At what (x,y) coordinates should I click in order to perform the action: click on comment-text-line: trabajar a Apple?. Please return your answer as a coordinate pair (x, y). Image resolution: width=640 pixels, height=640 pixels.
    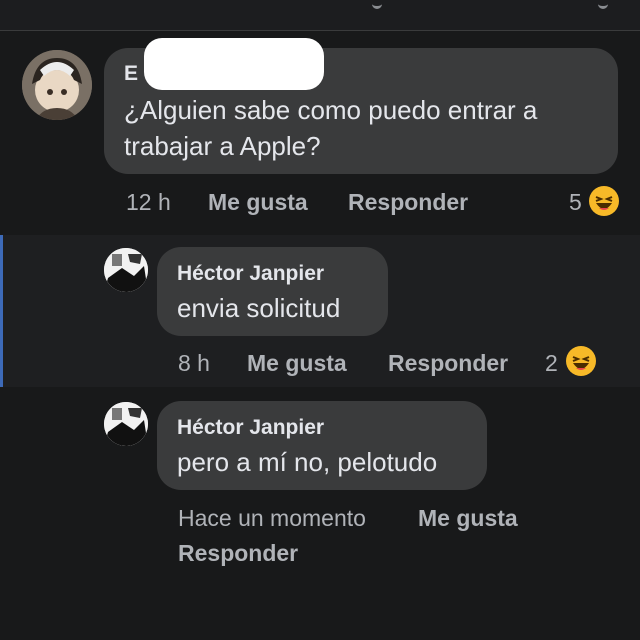
    Looking at the image, I should click on (222, 146).